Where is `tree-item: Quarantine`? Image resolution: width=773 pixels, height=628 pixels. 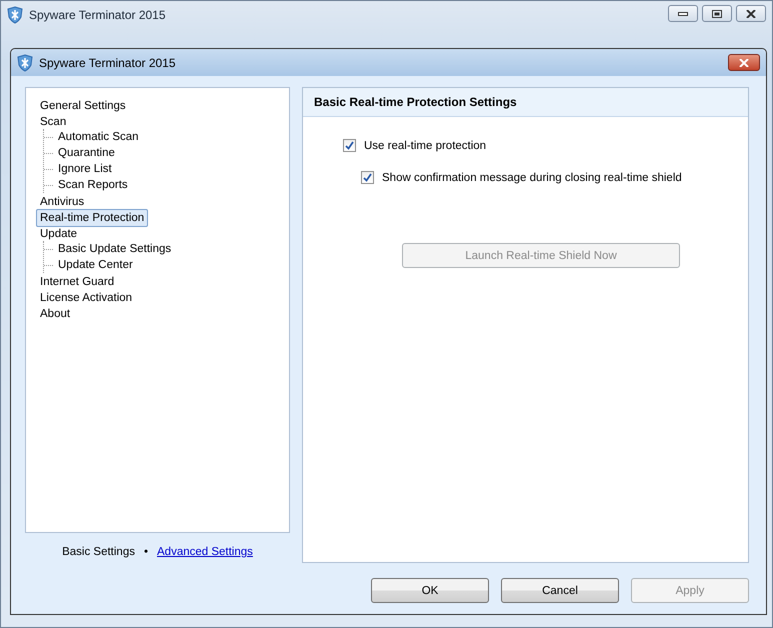 tree-item: Quarantine is located at coordinates (86, 153).